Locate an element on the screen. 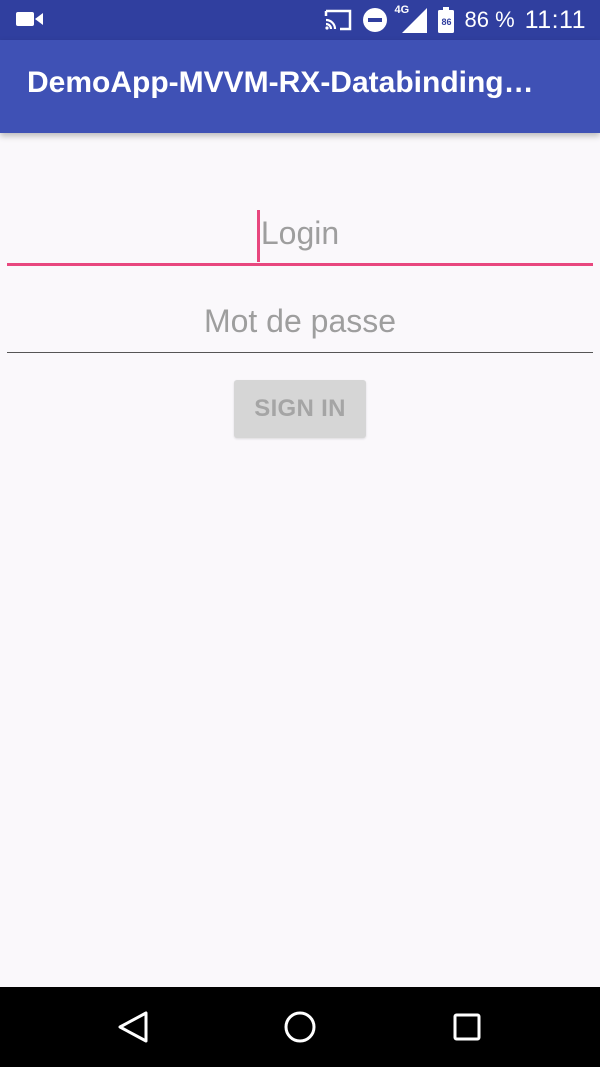 Image resolution: width=600 pixels, height=1067 pixels. sign-in-button: SIGN IN is located at coordinates (300, 409).